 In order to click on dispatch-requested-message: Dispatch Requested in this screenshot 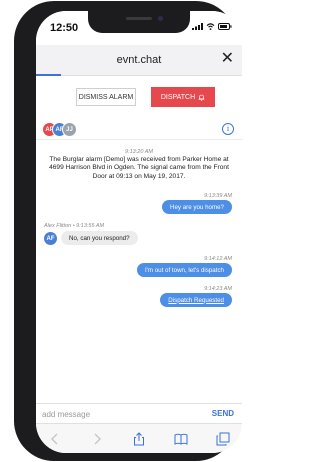, I will do `click(196, 300)`.